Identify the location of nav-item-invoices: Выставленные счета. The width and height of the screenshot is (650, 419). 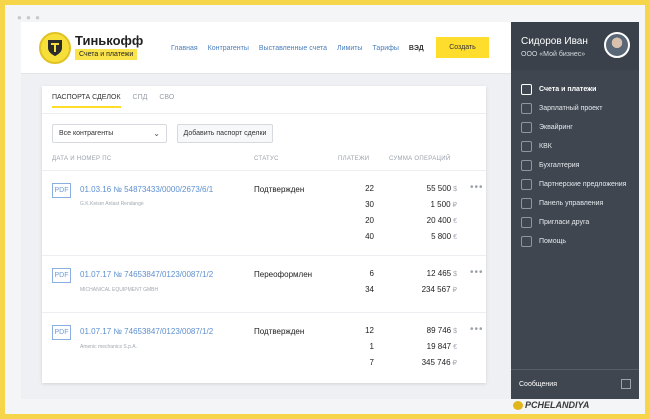
(293, 48).